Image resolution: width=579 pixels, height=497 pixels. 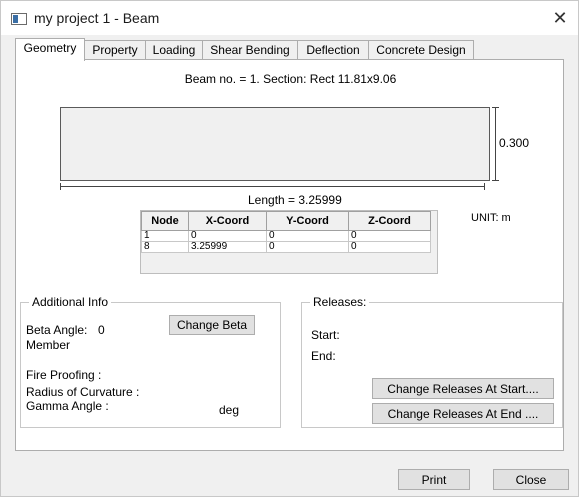 I want to click on radius-of-curvature-label: Radius of Curvature :, so click(x=83, y=392).